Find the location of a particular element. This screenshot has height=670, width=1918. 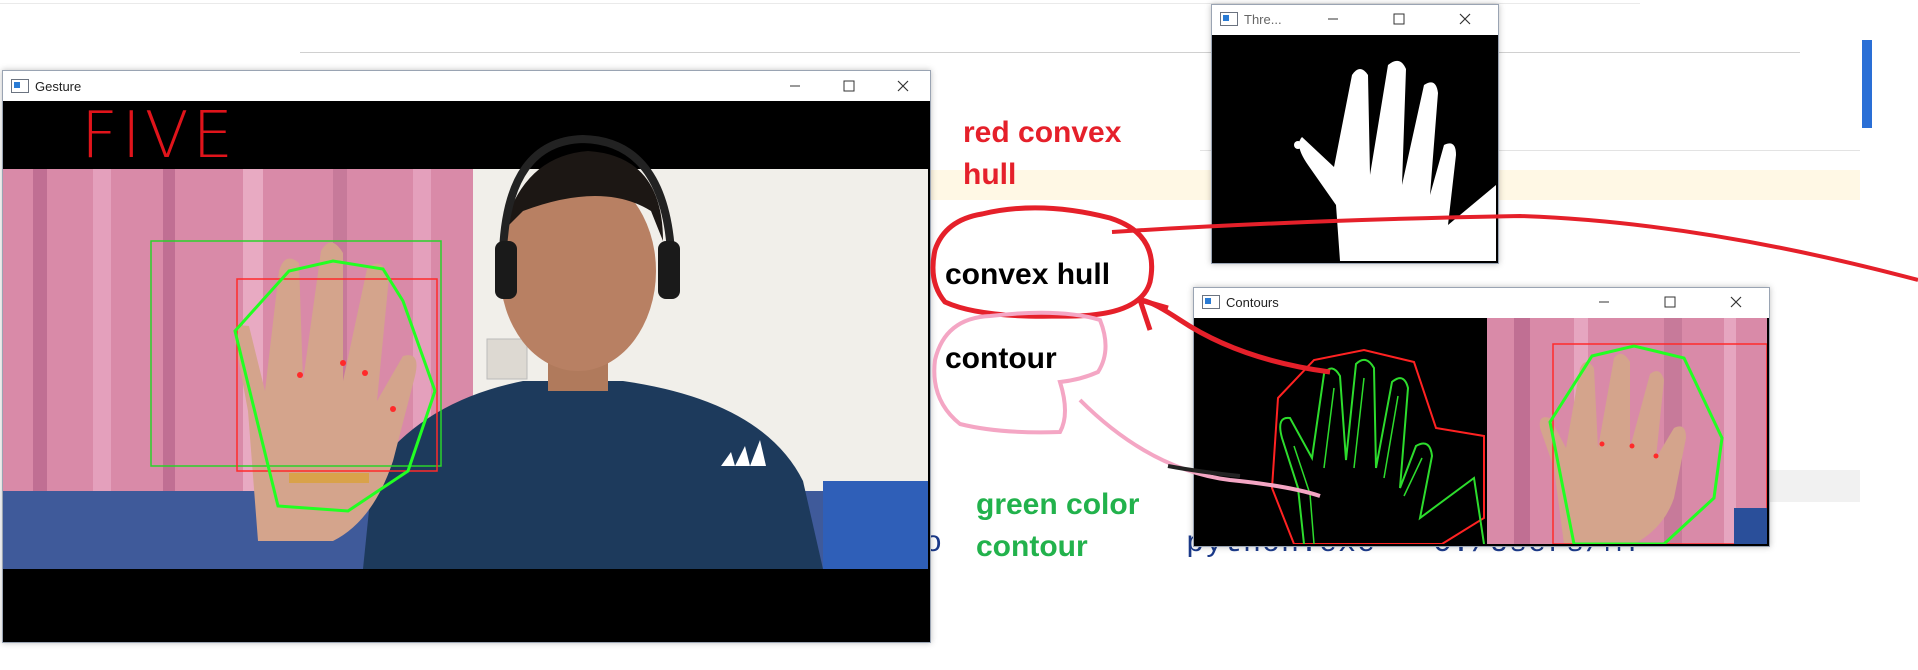

gesture-title: Gesture is located at coordinates (58, 86).